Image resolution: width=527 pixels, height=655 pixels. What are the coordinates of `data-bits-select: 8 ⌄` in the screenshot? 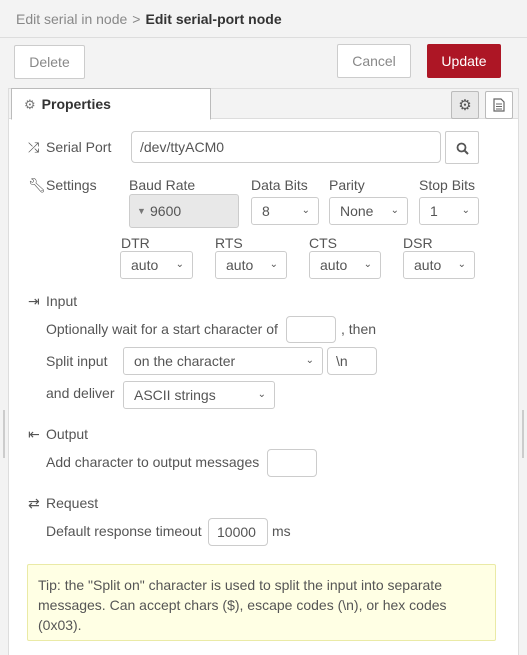 It's located at (285, 211).